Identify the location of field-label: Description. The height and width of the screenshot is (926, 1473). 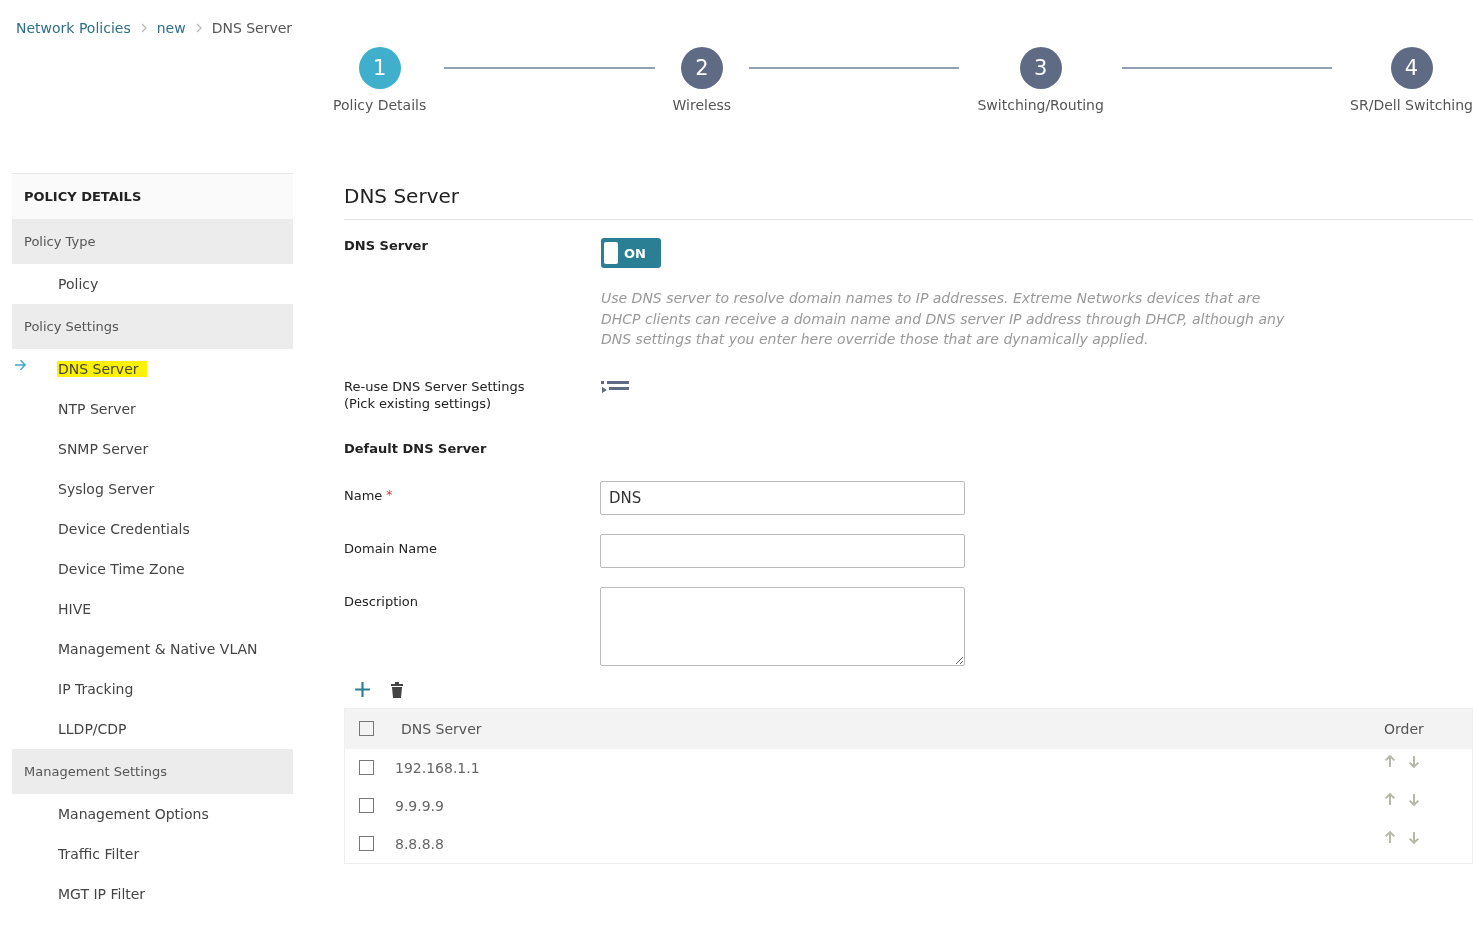
(381, 601).